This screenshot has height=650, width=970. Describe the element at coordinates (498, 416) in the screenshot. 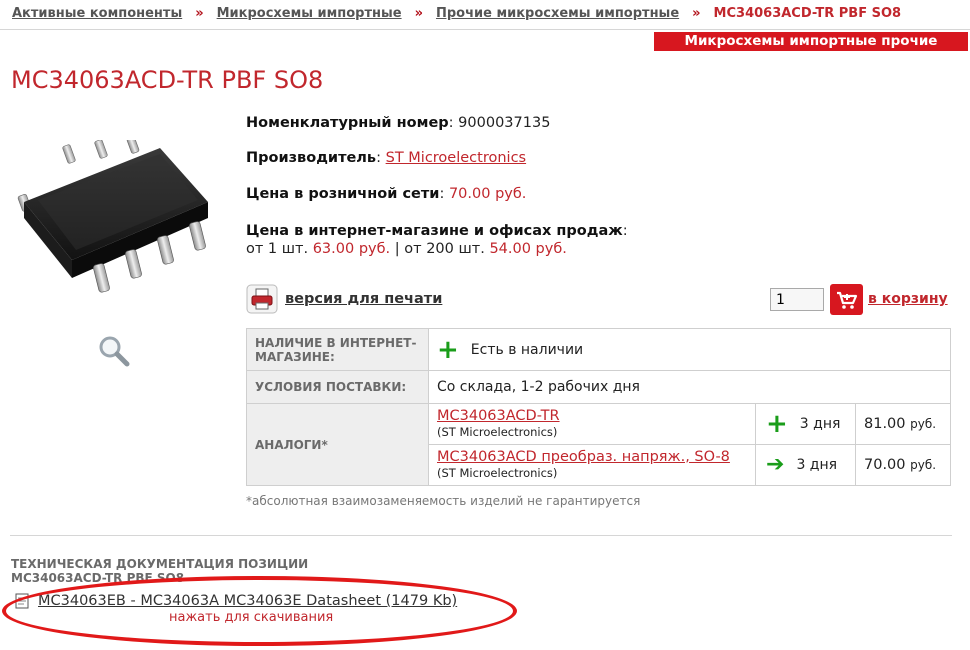

I see `analog-link: MC34063ACD-TR` at that location.